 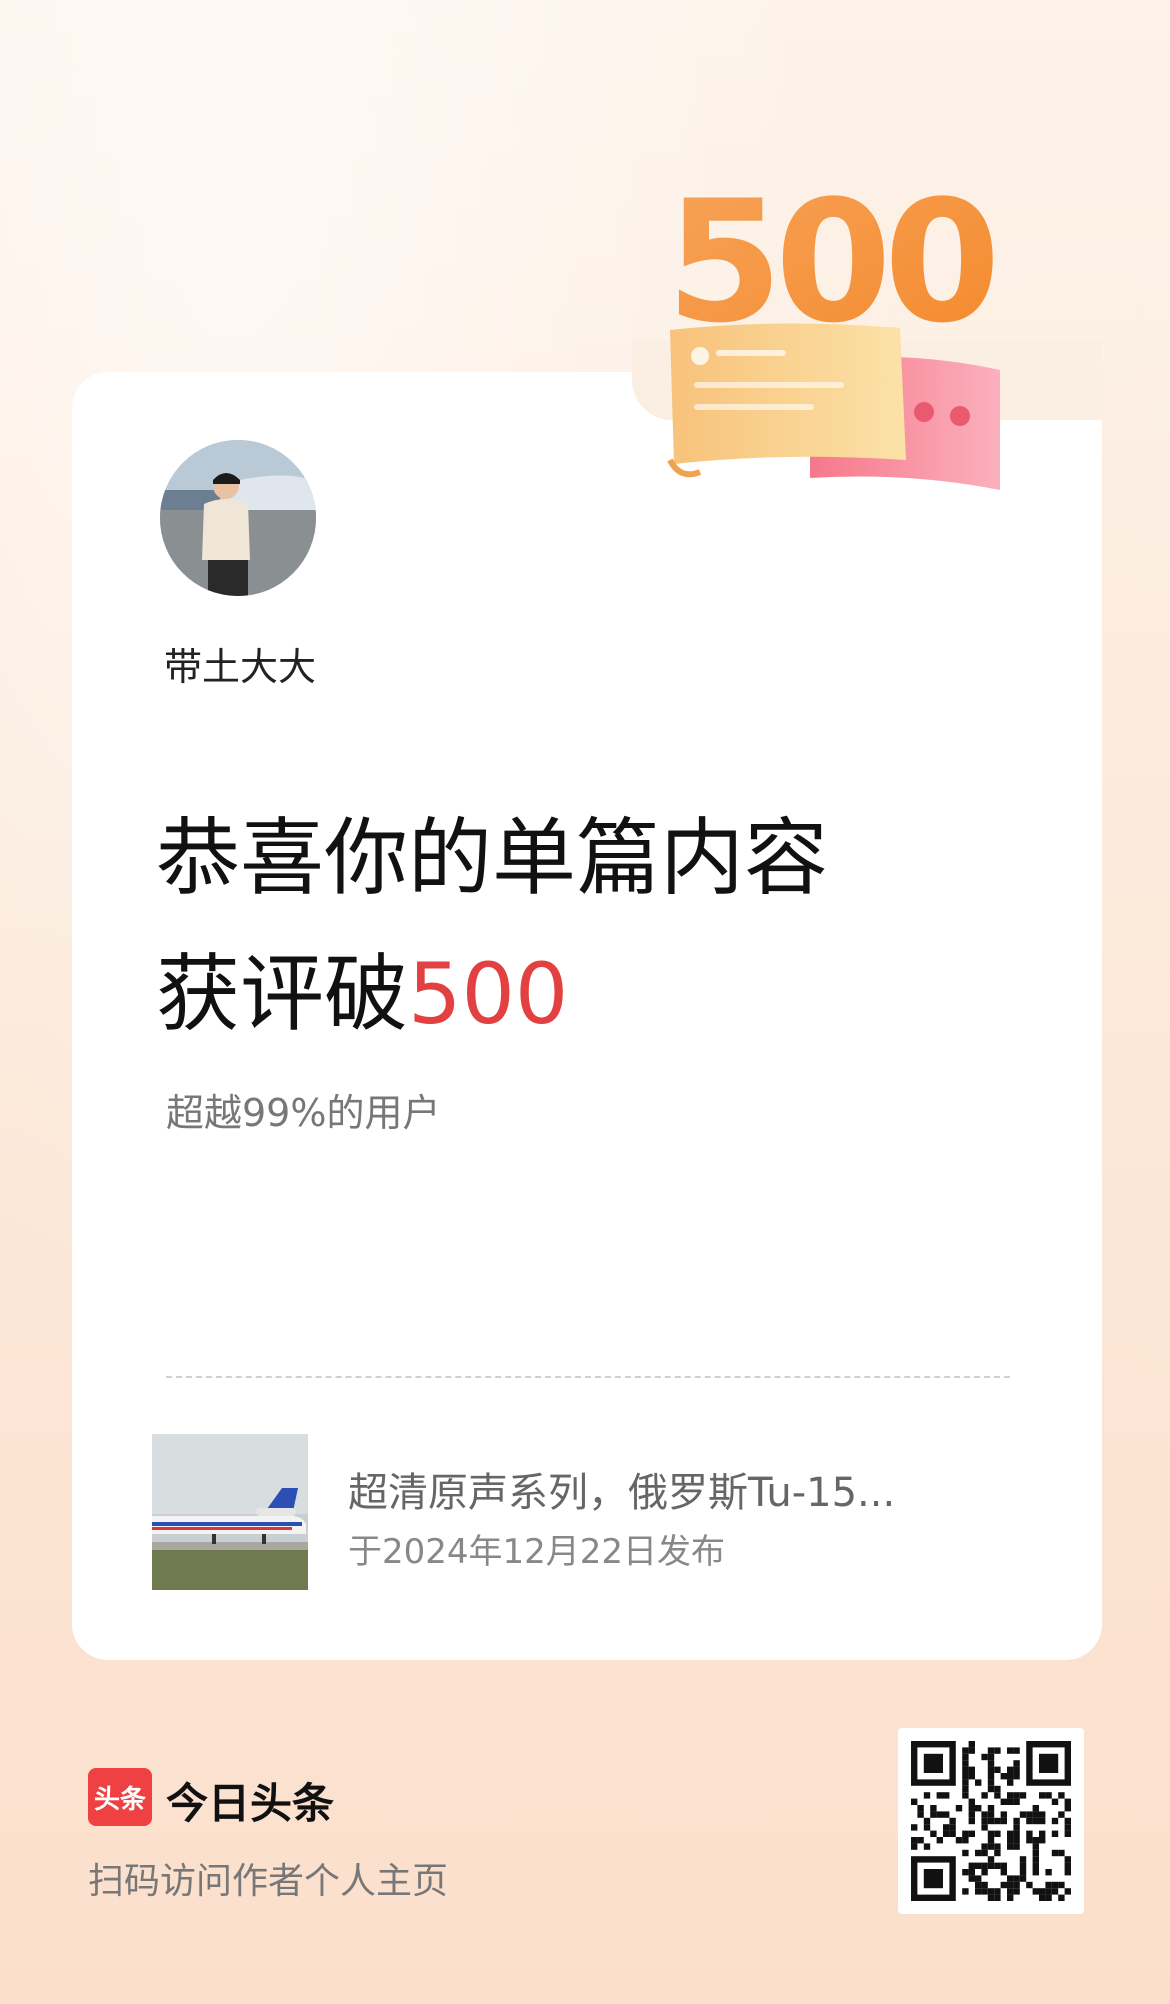 I want to click on headline-line2-prefix: 获评破, so click(x=282, y=994).